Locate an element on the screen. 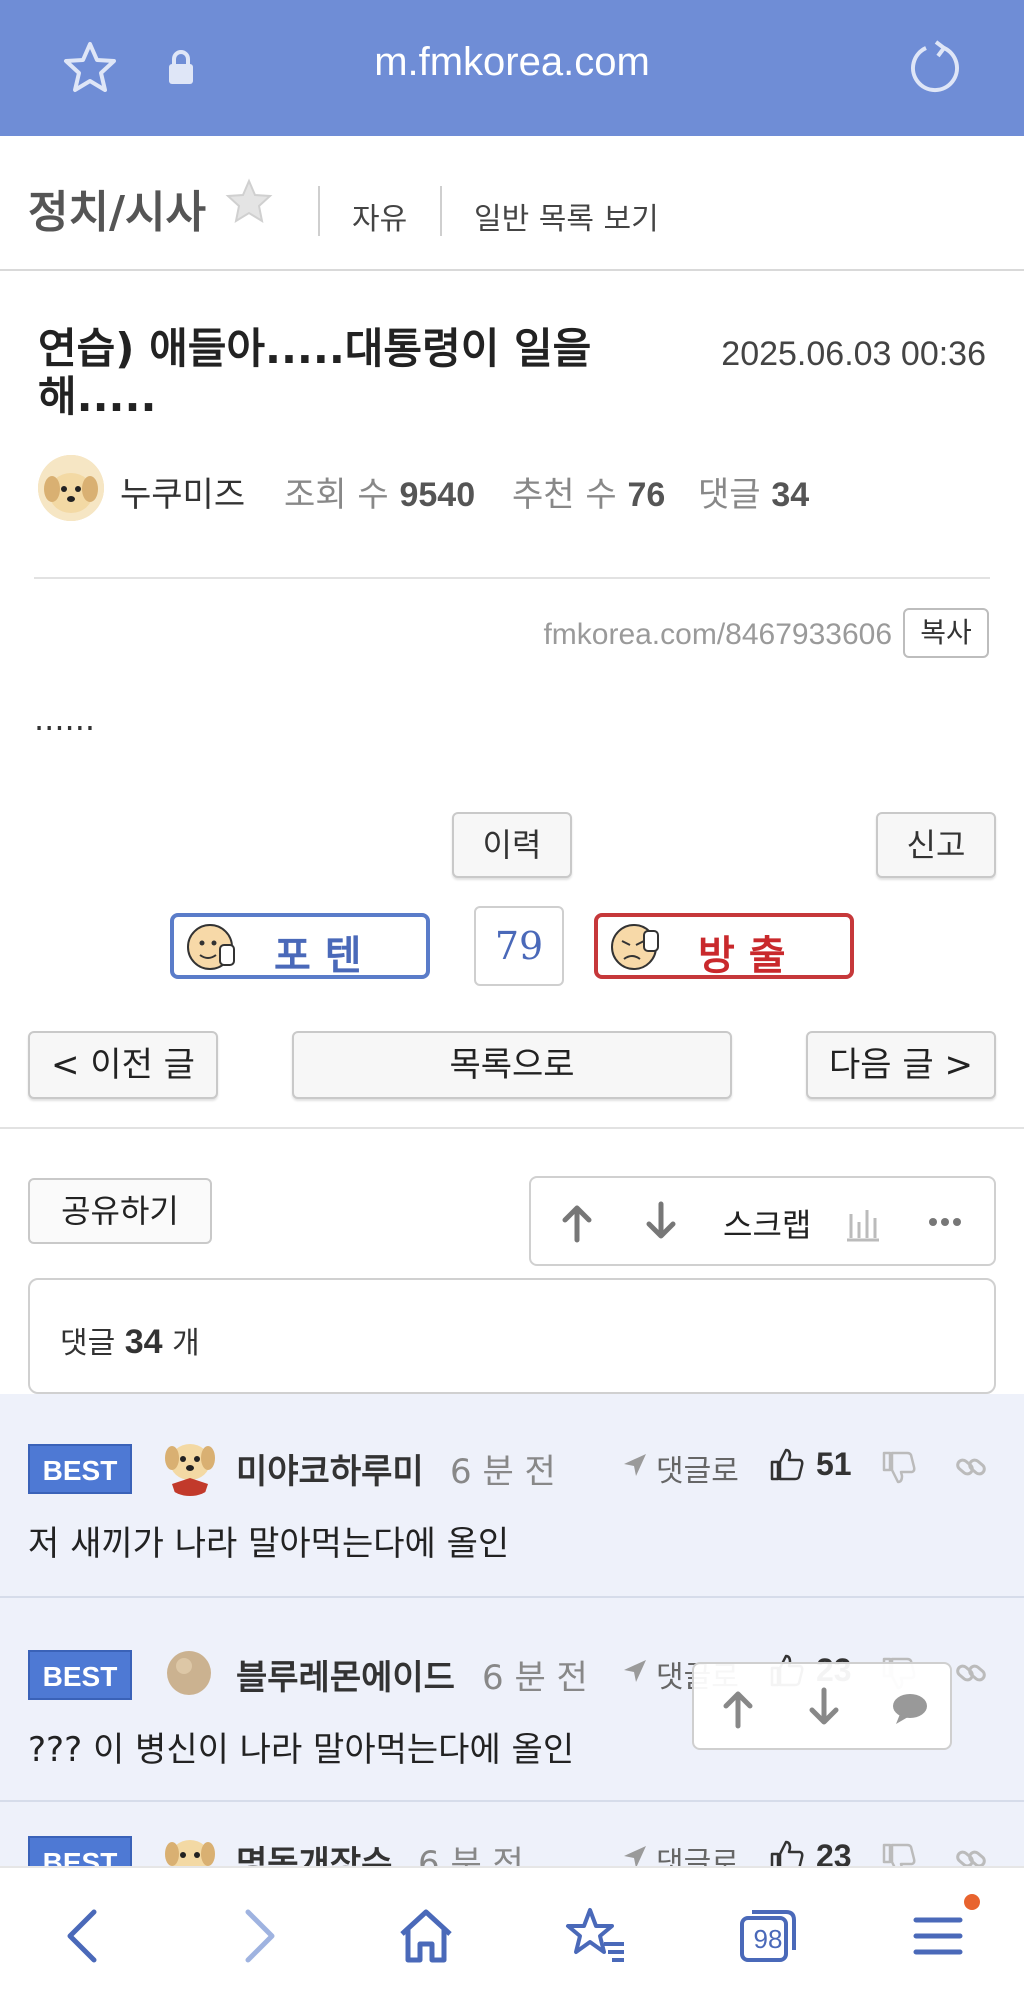  vote-down-button: 방출 is located at coordinates (724, 946).